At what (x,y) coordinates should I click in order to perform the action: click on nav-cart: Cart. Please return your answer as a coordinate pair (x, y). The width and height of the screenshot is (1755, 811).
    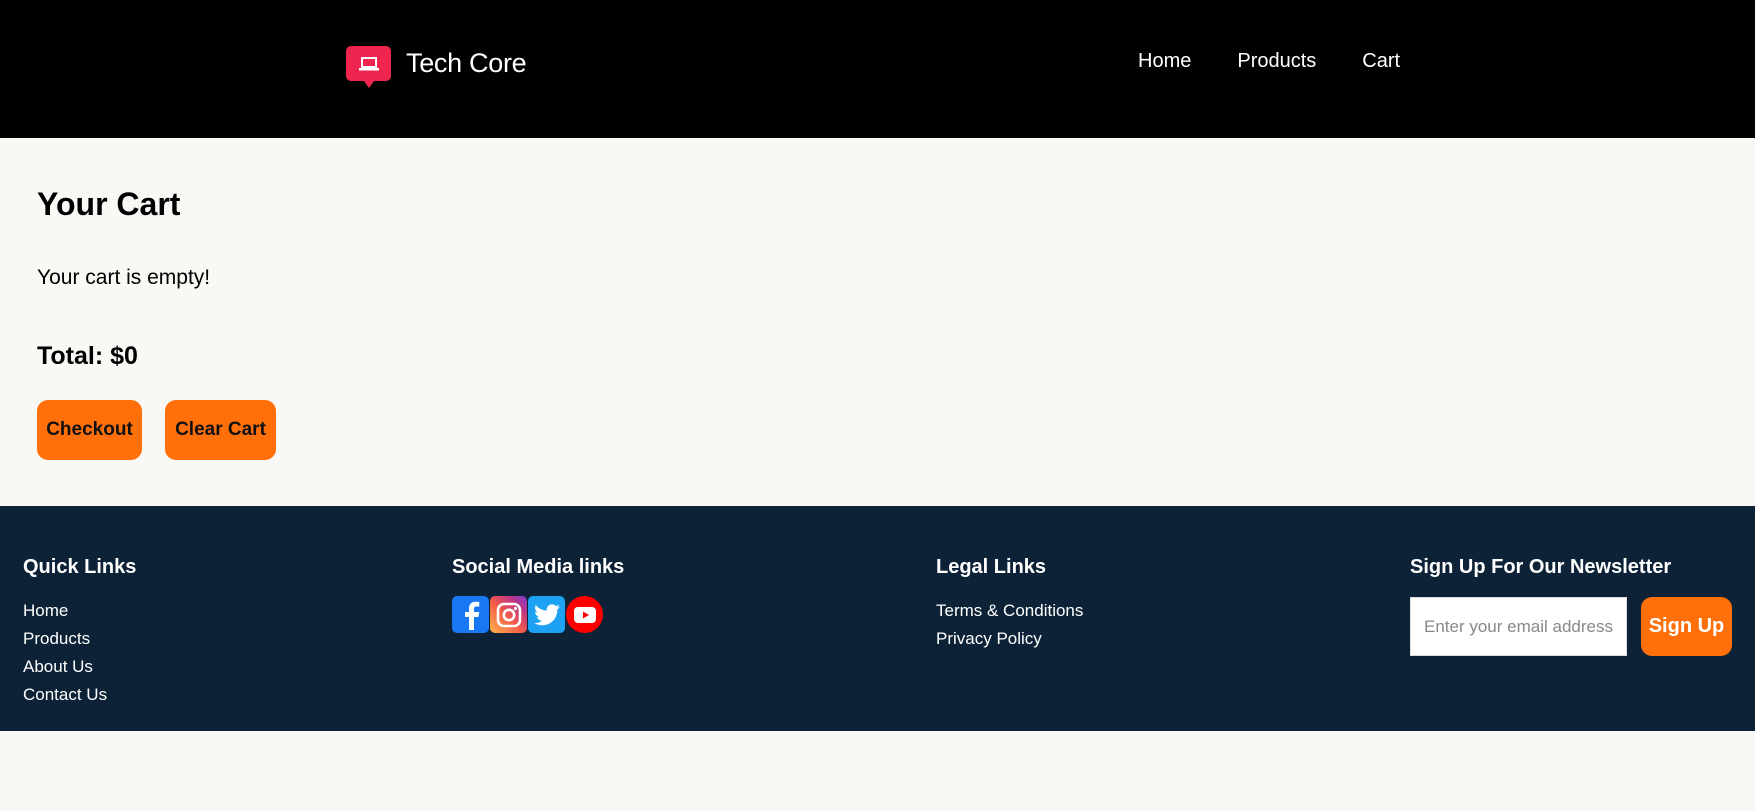
    Looking at the image, I should click on (1381, 61).